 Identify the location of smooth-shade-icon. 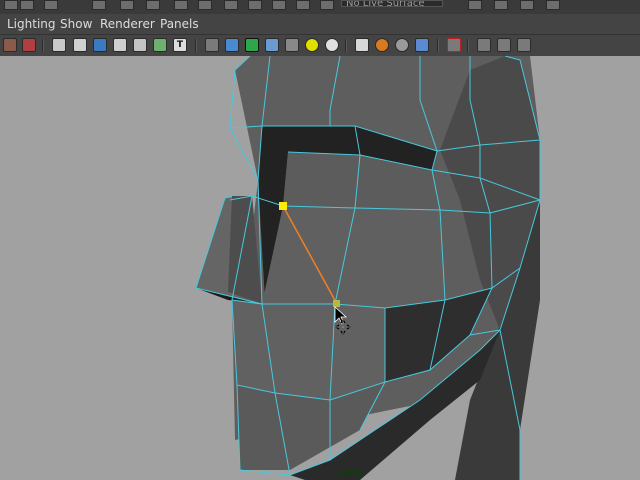
(232, 45).